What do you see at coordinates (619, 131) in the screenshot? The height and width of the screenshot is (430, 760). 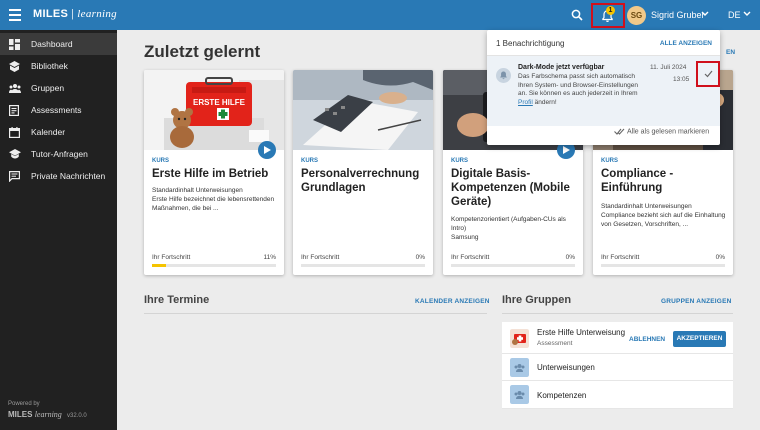 I see `double-check-icon` at bounding box center [619, 131].